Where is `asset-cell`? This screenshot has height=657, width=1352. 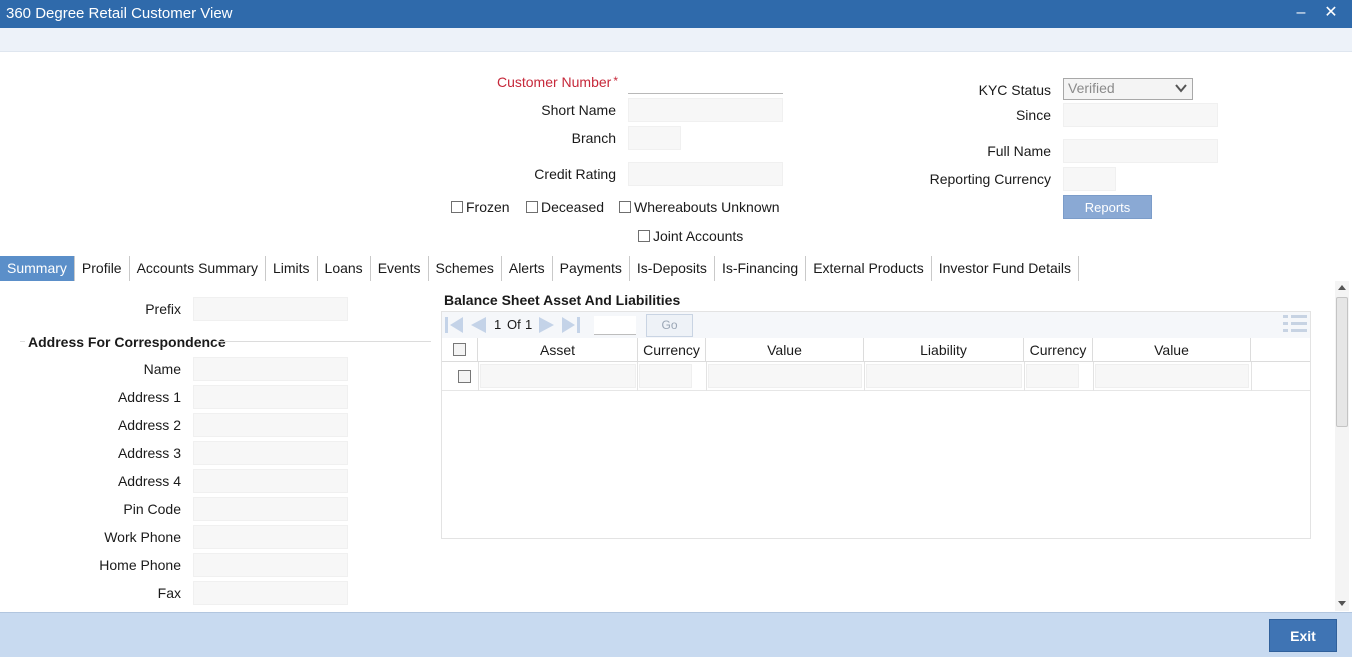
asset-cell is located at coordinates (558, 376).